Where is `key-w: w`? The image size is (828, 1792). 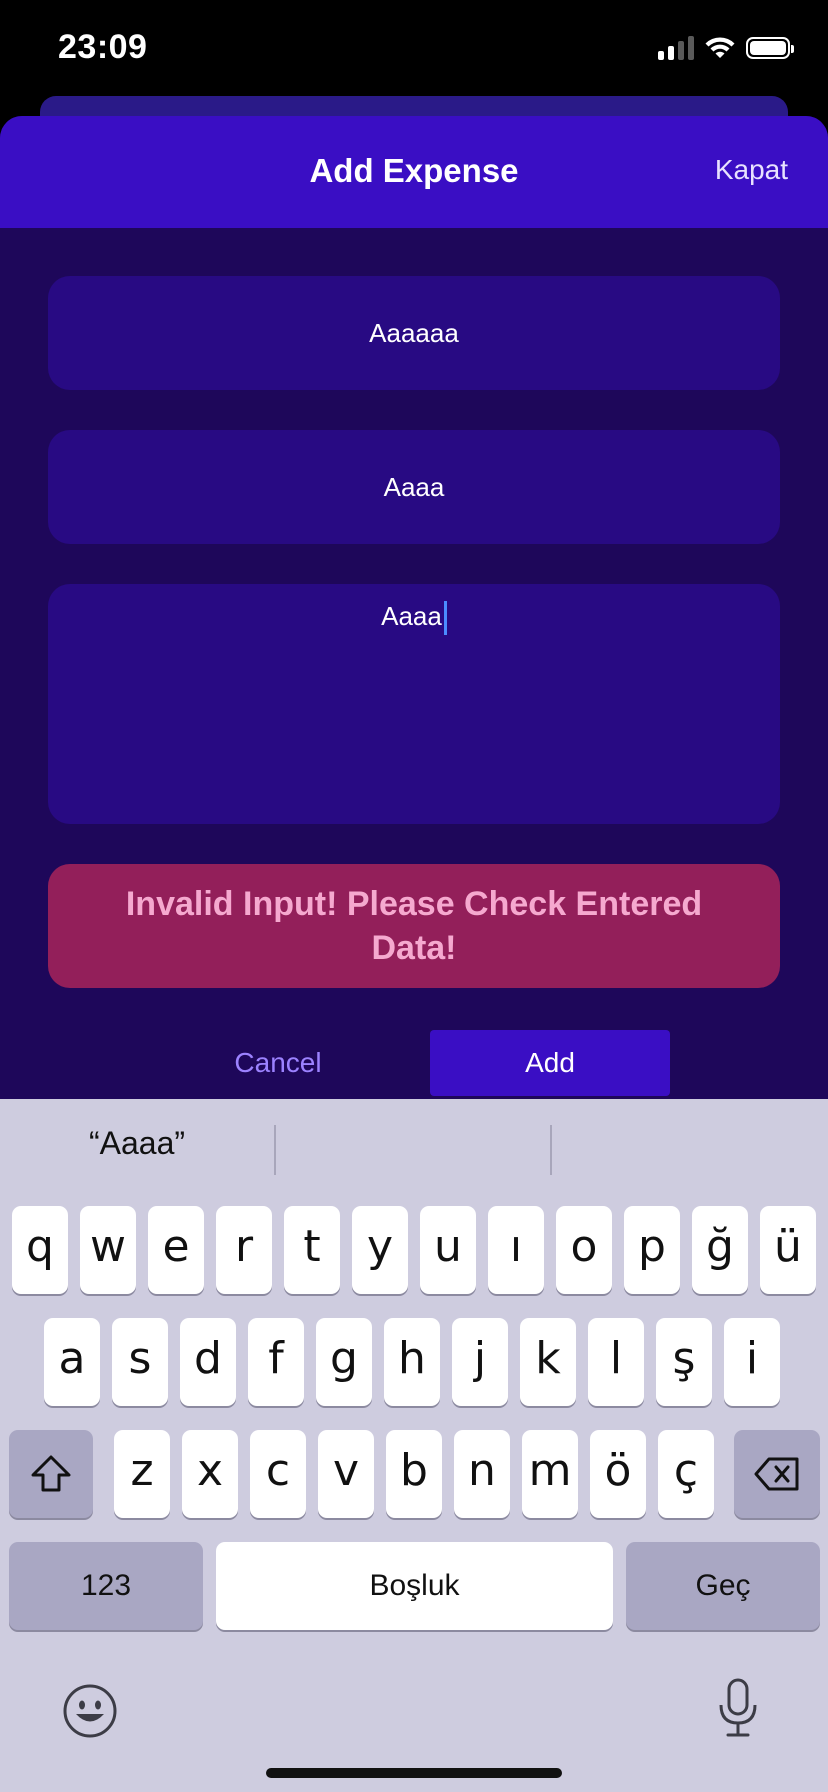 key-w: w is located at coordinates (108, 1250).